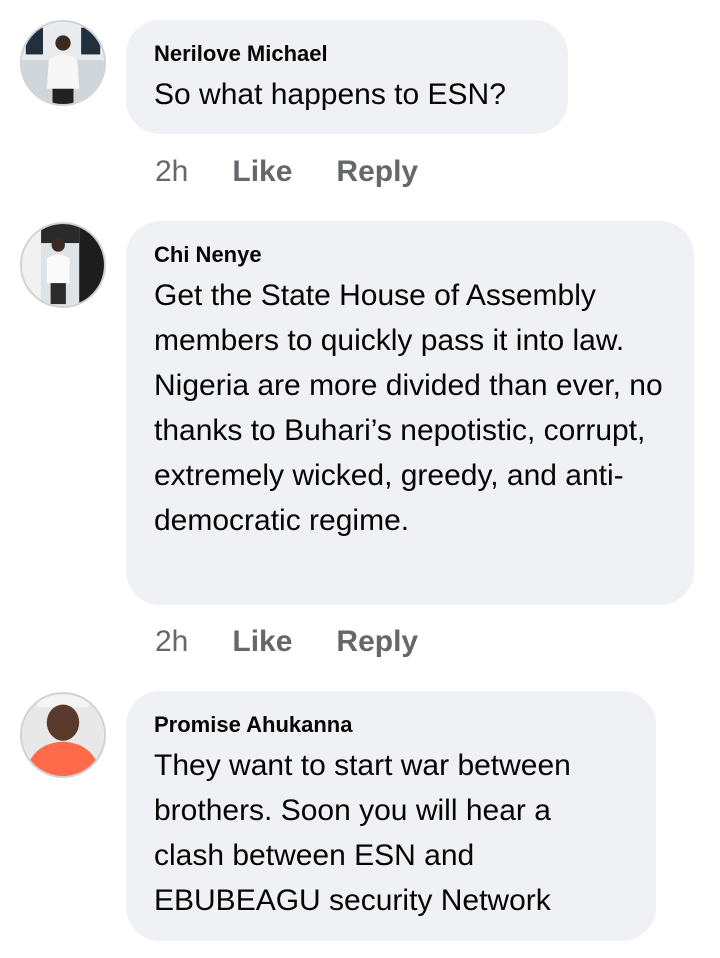 This screenshot has height=958, width=720. Describe the element at coordinates (346, 54) in the screenshot. I see `comment-author: Nerilove Michael` at that location.